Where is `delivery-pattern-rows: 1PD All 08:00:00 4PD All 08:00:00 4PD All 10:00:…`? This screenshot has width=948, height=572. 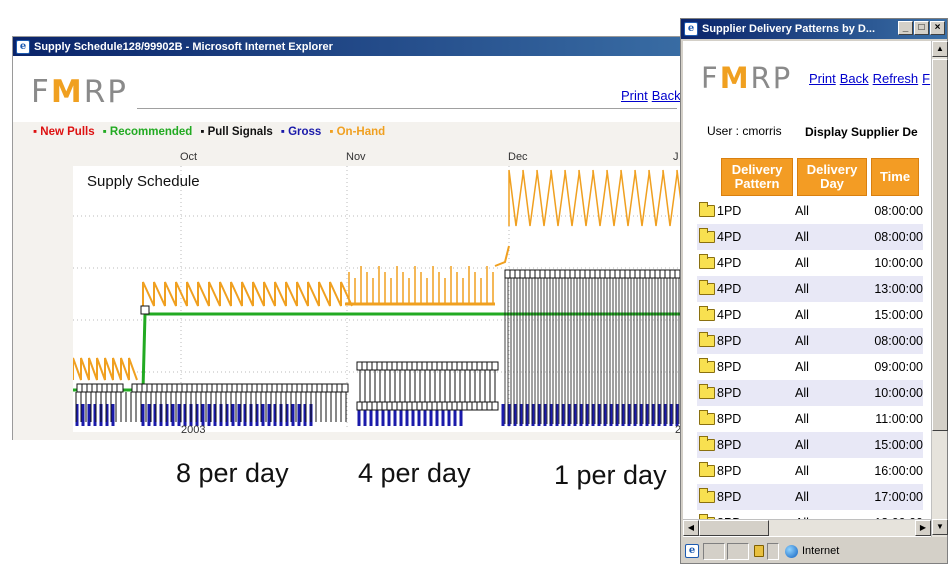 delivery-pattern-rows: 1PD All 08:00:00 4PD All 08:00:00 4PD All 10:00:… is located at coordinates (810, 367).